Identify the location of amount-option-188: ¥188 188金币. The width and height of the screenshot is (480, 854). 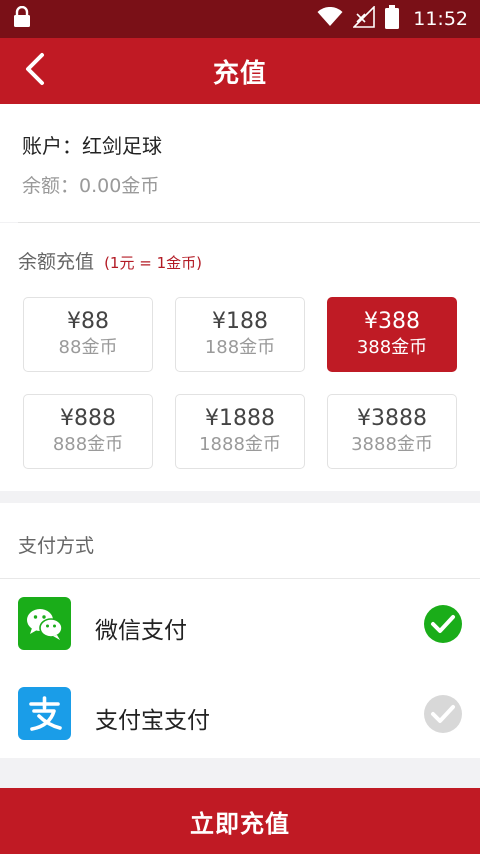
(240, 334).